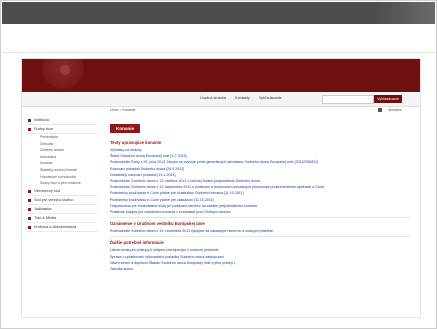 The image size is (437, 329). What do you see at coordinates (125, 128) in the screenshot?
I see `page-title: Konanie` at bounding box center [125, 128].